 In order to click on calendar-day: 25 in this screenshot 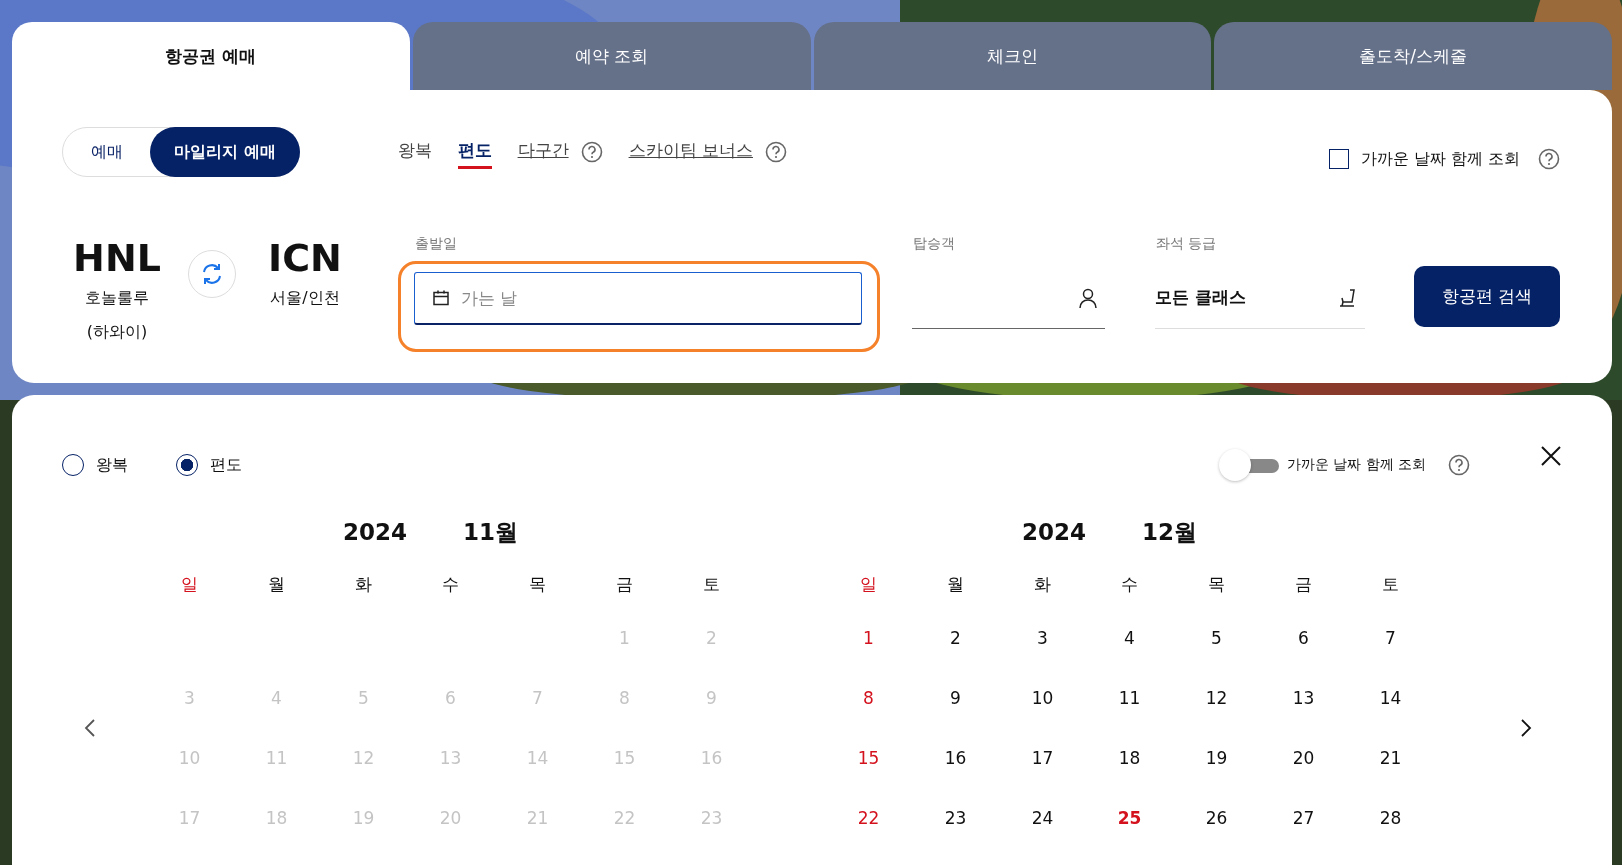, I will do `click(1129, 818)`.